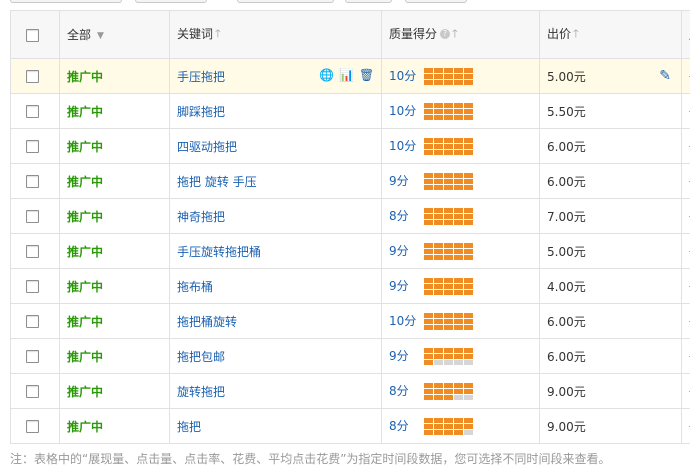  Describe the element at coordinates (345, 75) in the screenshot. I see `chart-icon: 📊` at that location.